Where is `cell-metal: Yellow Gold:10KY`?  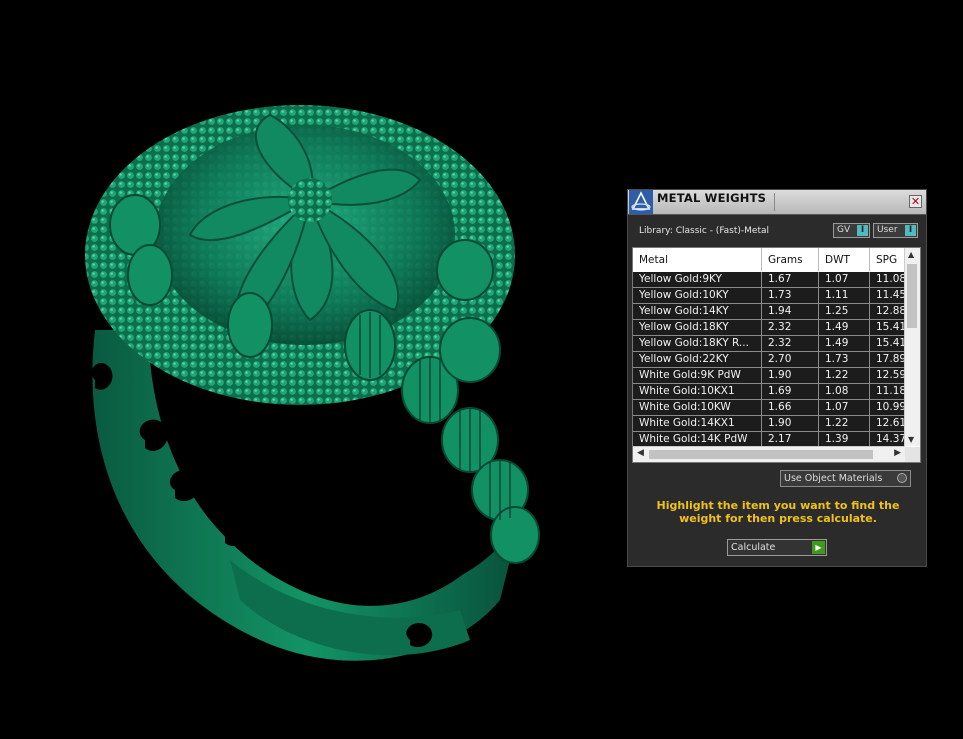 cell-metal: Yellow Gold:10KY is located at coordinates (697, 296).